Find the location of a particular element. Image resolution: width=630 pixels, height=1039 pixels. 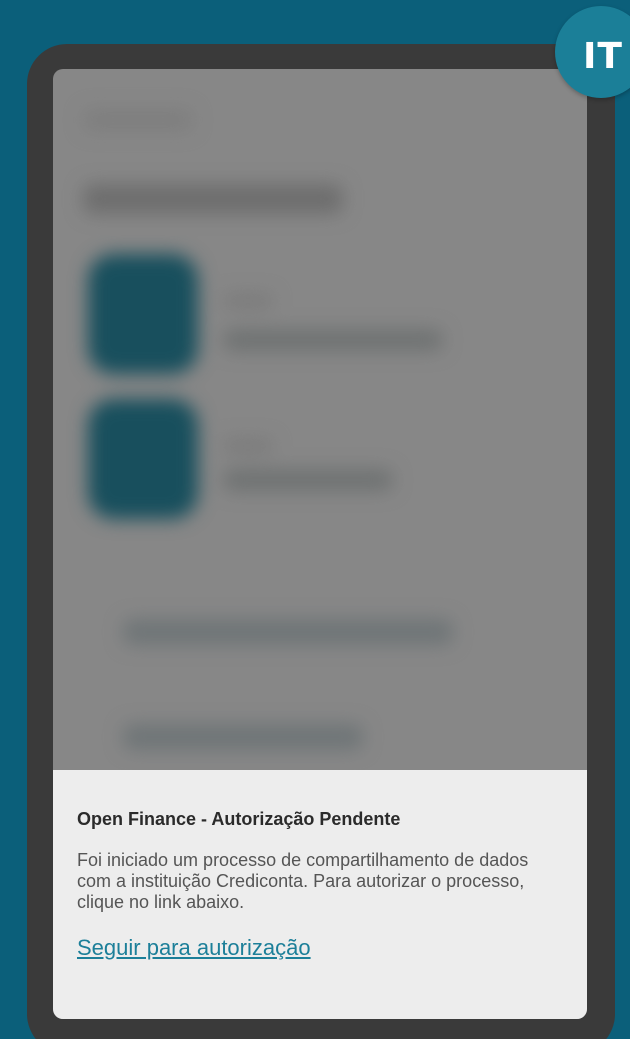

blurred-title-text is located at coordinates (213, 199).